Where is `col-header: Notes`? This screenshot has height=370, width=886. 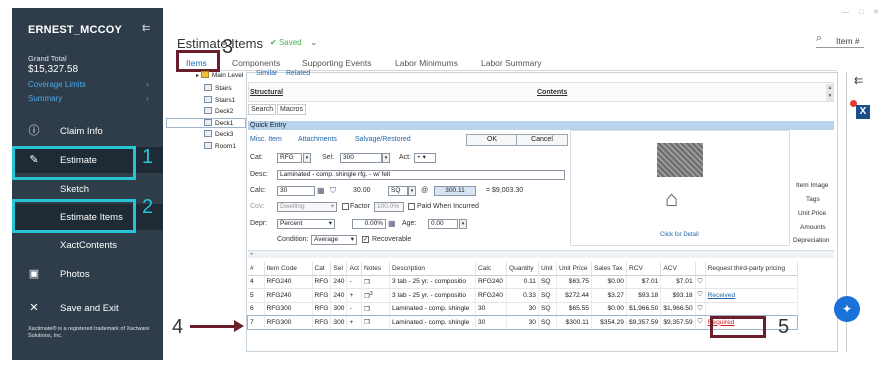
col-header: Notes is located at coordinates (375, 269).